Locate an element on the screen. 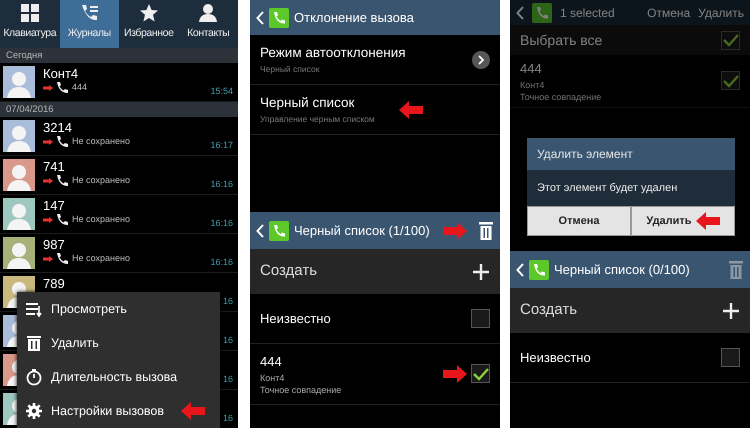  phone-list-icon is located at coordinates (89, 13).